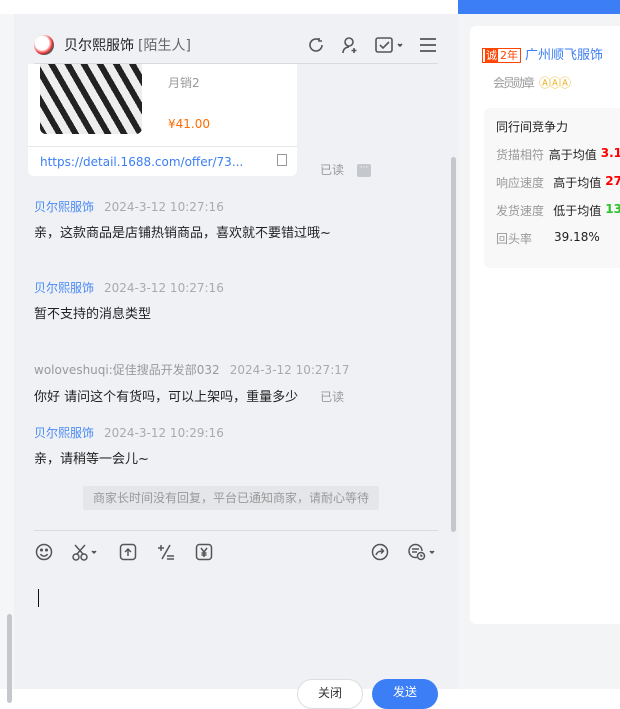 The image size is (620, 709). What do you see at coordinates (182, 233) in the screenshot?
I see `message-text: 亲，这款商品是店铺热销商品，喜欢就不要错过哦~` at bounding box center [182, 233].